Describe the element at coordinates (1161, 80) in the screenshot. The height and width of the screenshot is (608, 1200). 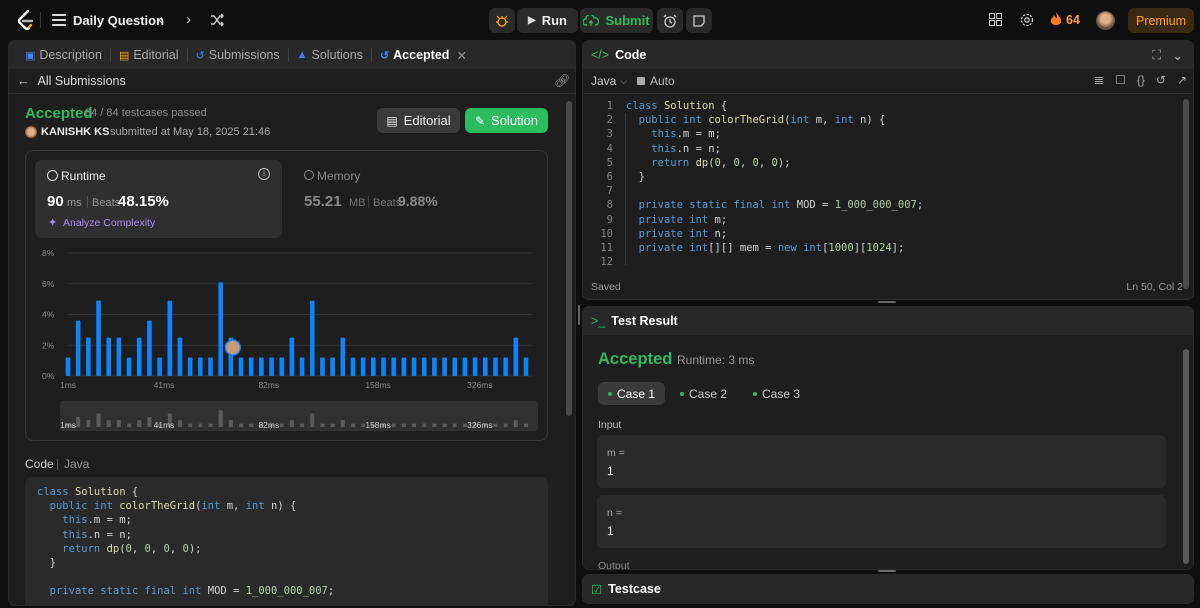
I see `reset-icon: ↺` at that location.